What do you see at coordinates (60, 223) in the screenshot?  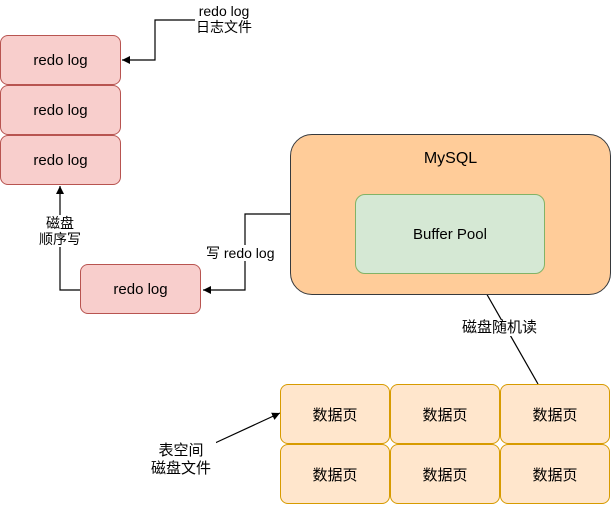 I see `disk-sequential-write-line-1: 磁盘` at bounding box center [60, 223].